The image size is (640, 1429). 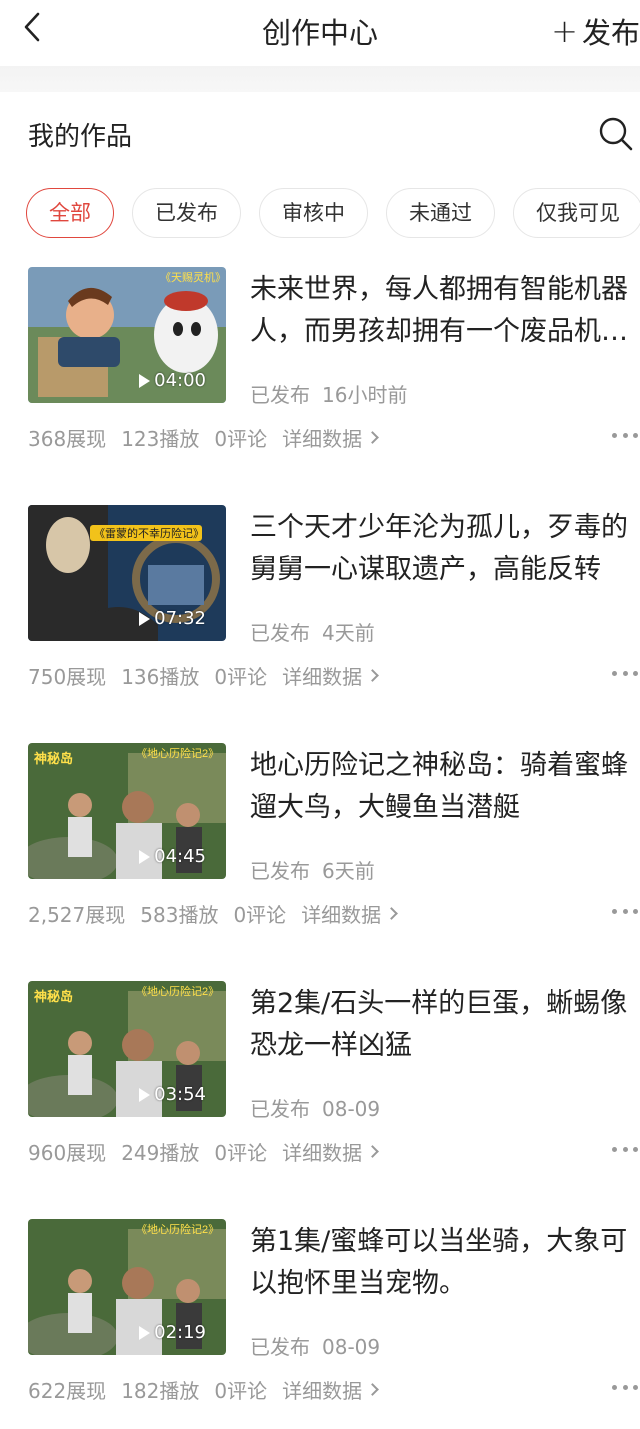 I want to click on thumbnail-caption: 《雷蒙的不幸历险记》, so click(x=149, y=533).